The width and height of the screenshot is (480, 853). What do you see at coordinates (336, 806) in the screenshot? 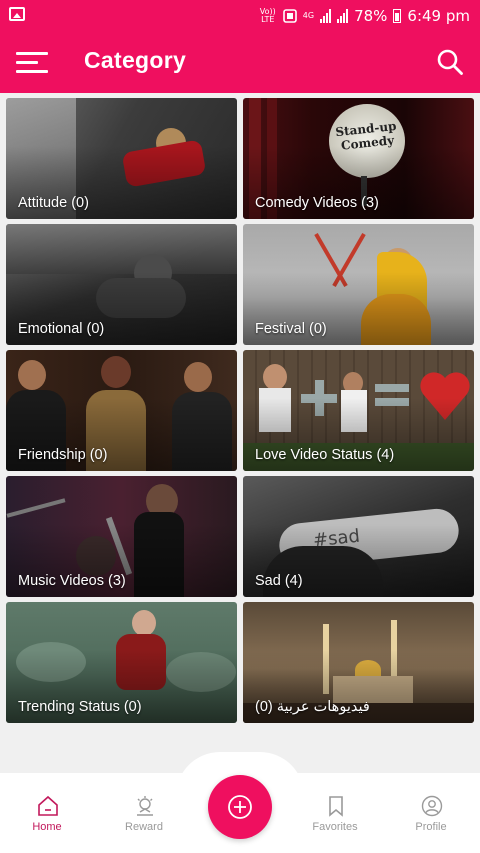
I see `bookmark-icon` at bounding box center [336, 806].